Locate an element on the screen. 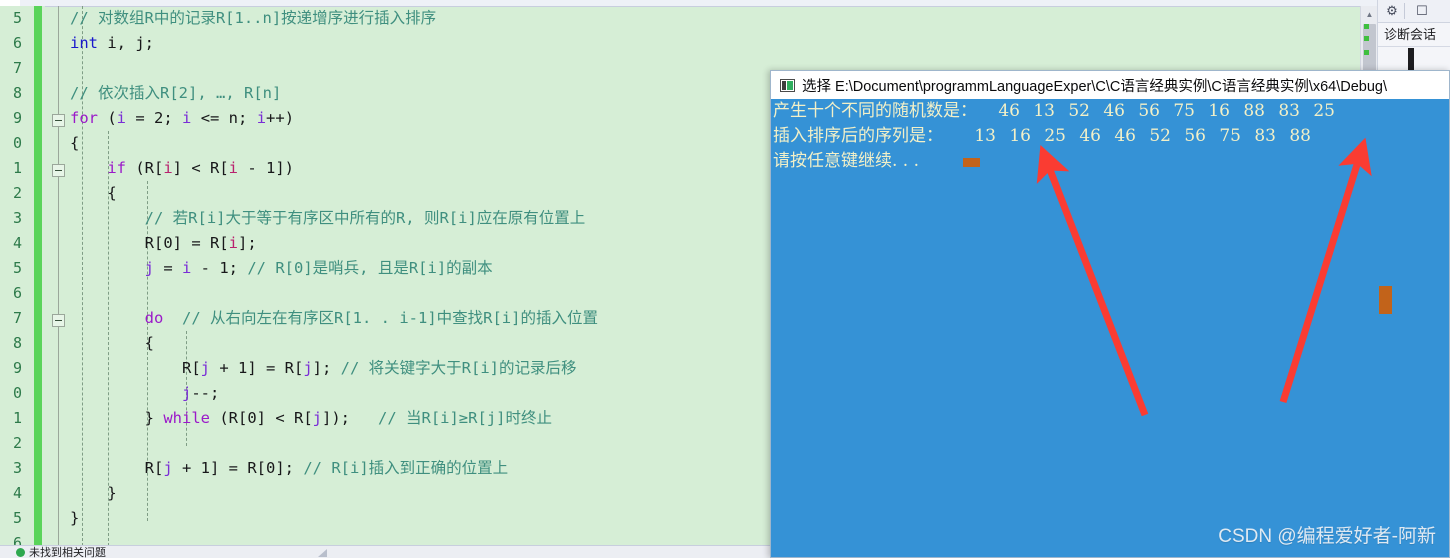 The image size is (1450, 558). collapse-box-if is located at coordinates (58, 170).